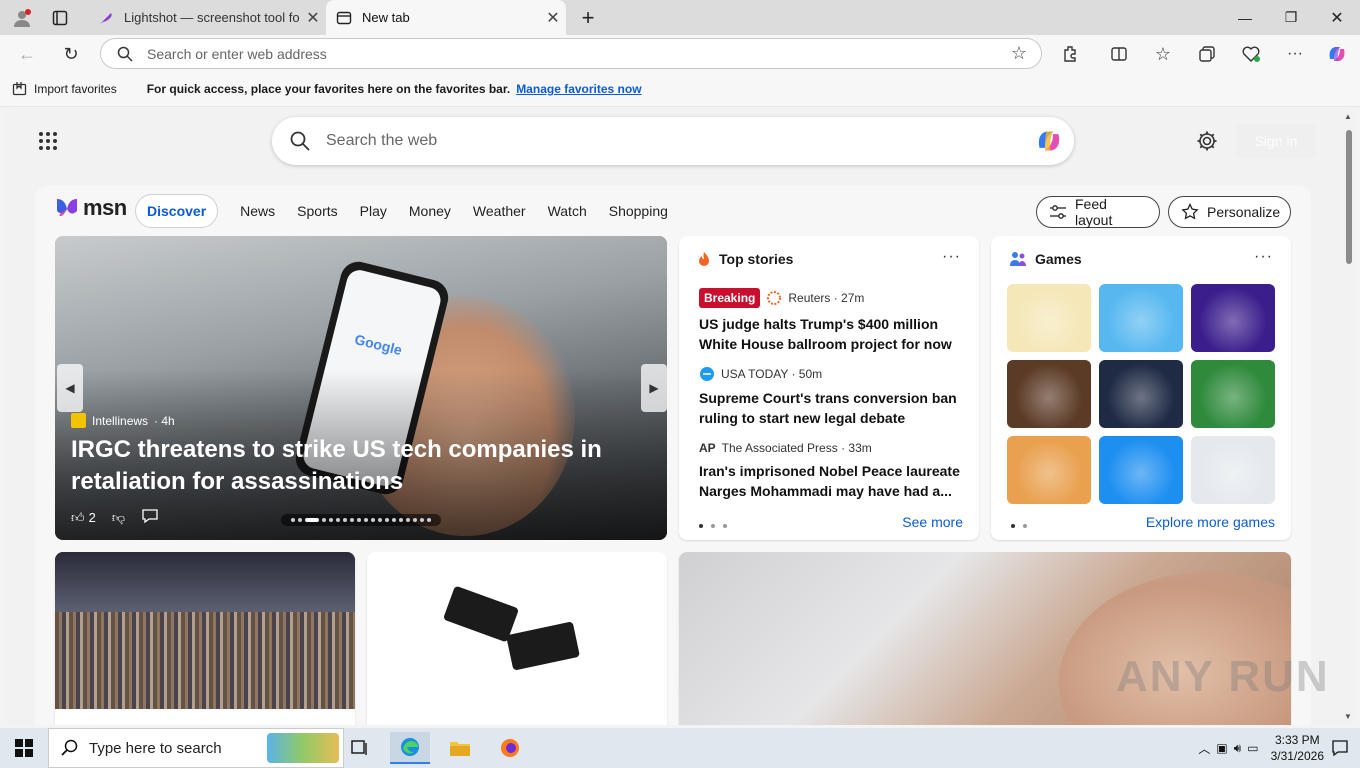 This screenshot has height=768, width=1360. I want to click on hero-source: Intellinews · 4h, so click(123, 420).